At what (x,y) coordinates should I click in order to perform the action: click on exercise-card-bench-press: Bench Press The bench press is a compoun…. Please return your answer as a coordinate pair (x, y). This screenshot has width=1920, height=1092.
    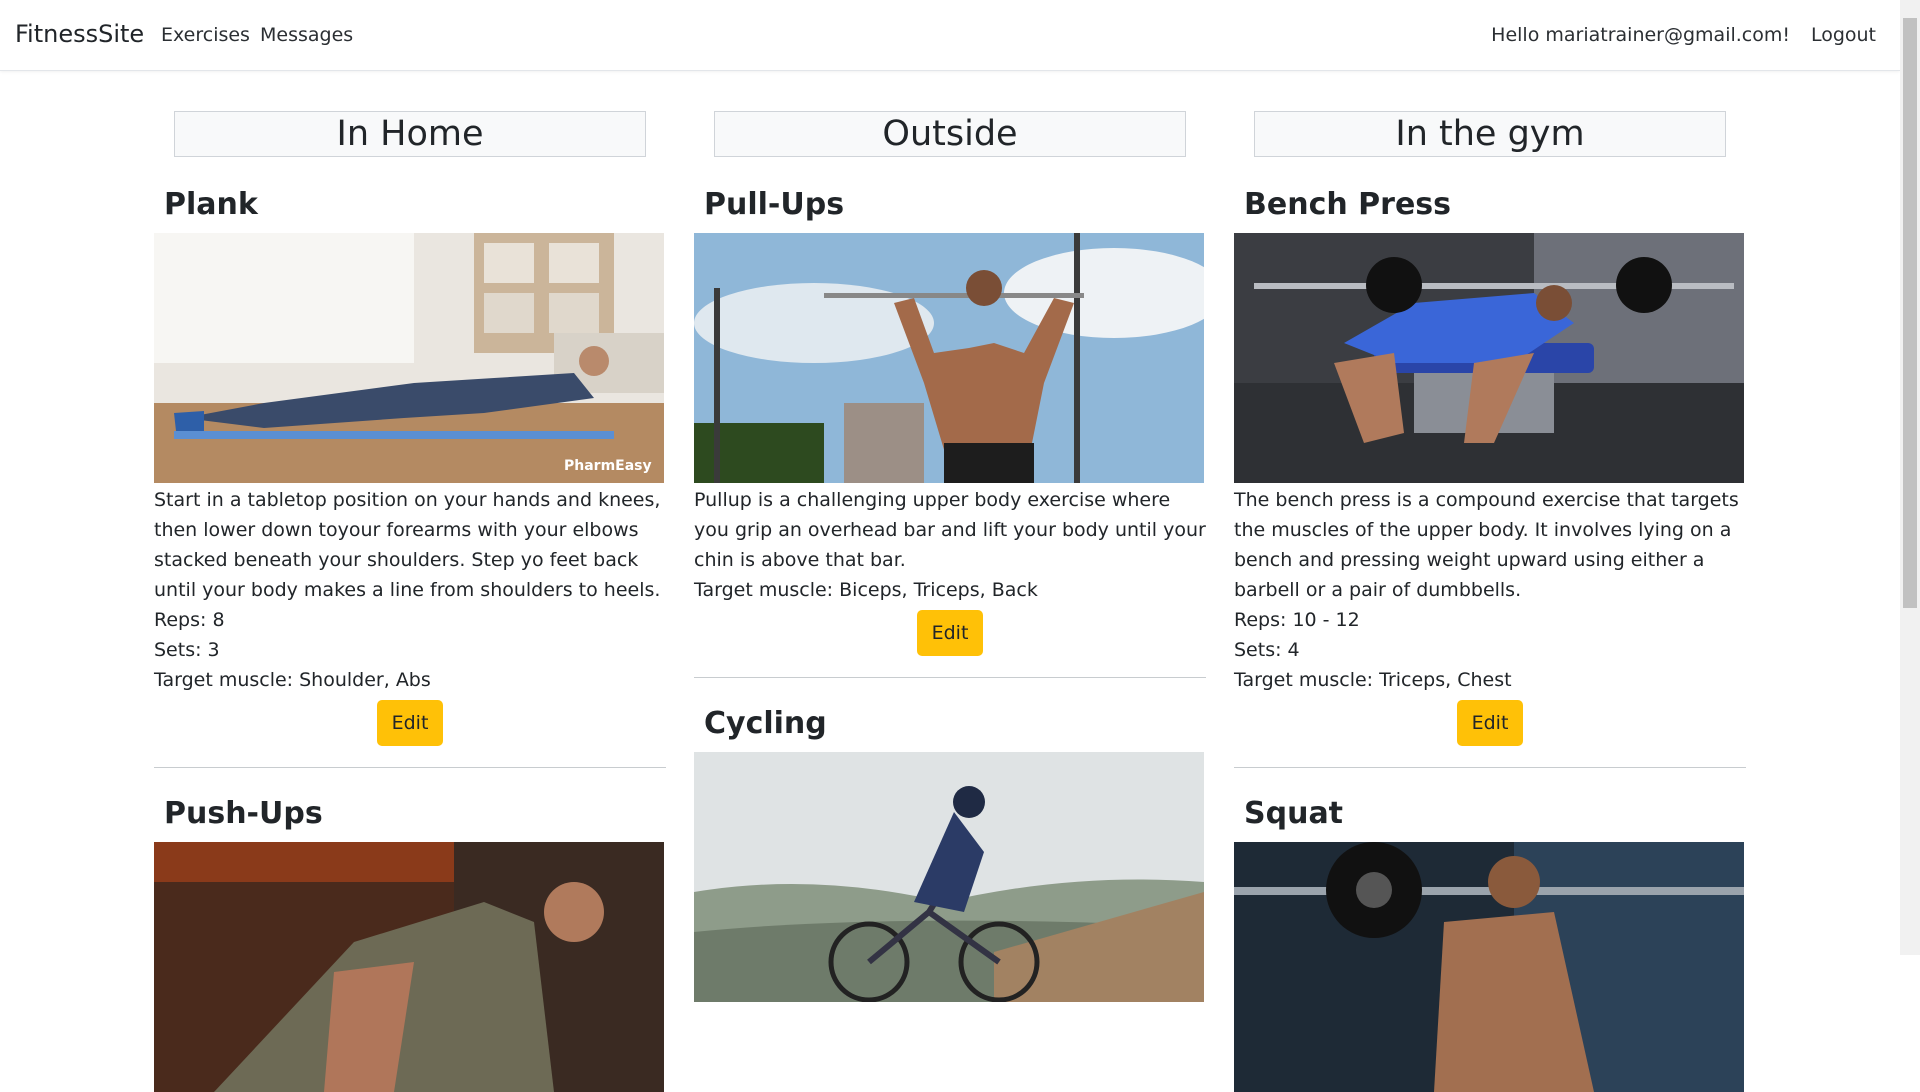
    Looking at the image, I should click on (1490, 477).